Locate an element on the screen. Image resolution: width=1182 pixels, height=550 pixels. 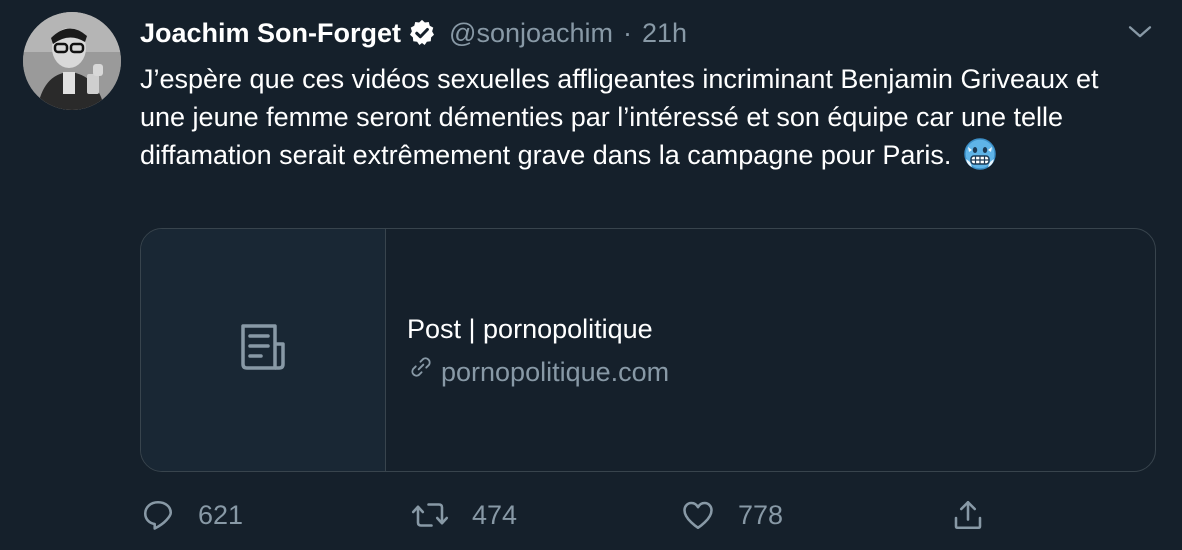
avatar is located at coordinates (72, 61).